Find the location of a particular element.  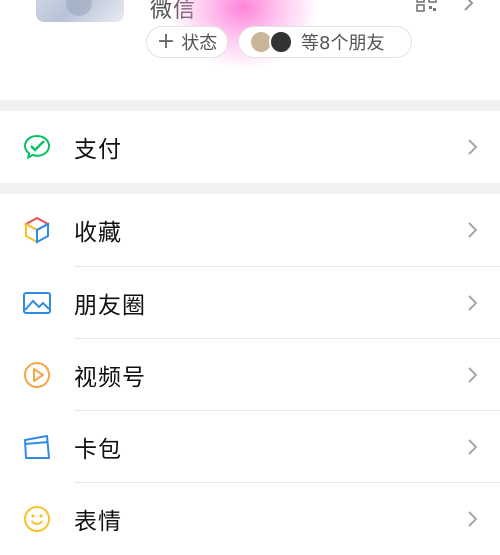

menu-item-label: 支付 is located at coordinates (98, 150).